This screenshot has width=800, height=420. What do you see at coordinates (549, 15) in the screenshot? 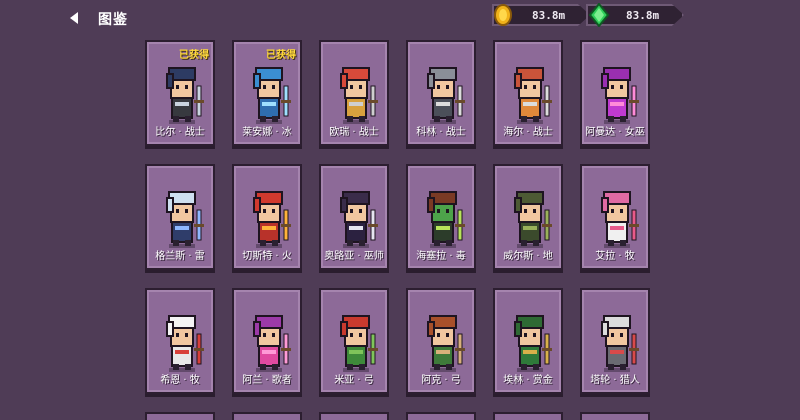
I see `gold-value: 83.8m` at bounding box center [549, 15].